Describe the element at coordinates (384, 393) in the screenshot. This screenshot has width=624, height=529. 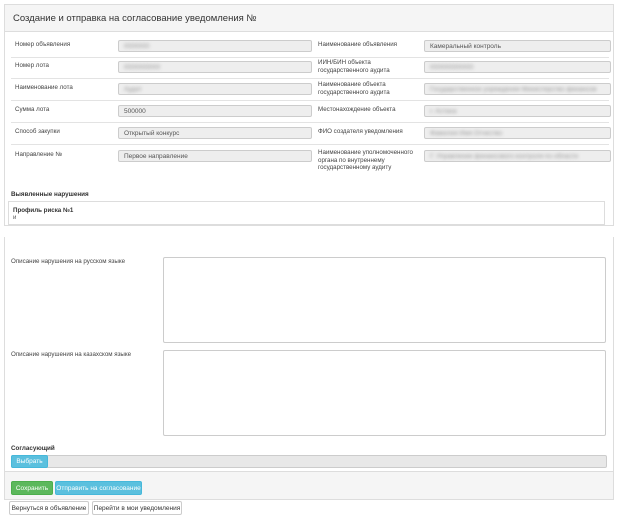
I see `description-kz-textarea` at that location.